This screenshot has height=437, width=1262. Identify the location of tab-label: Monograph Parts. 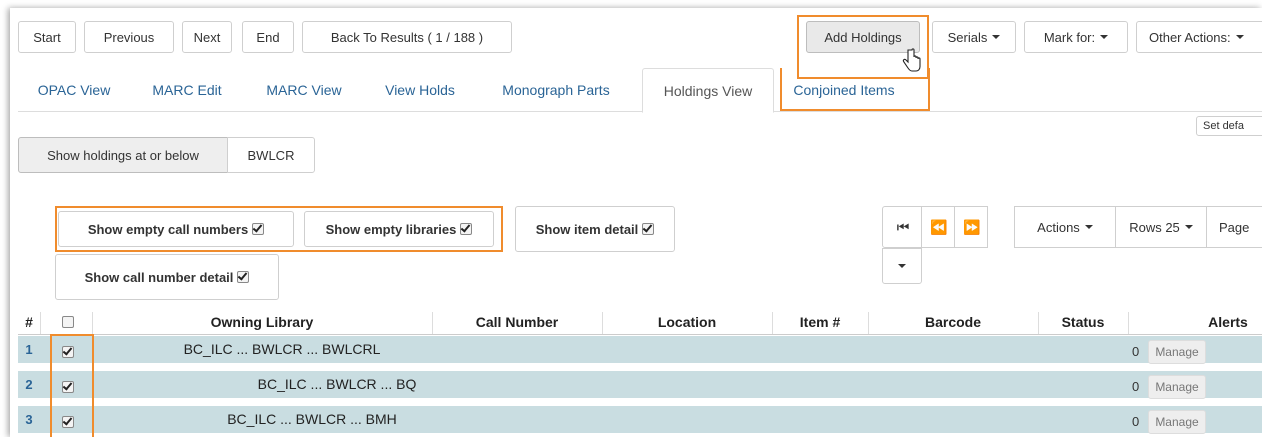
(556, 90).